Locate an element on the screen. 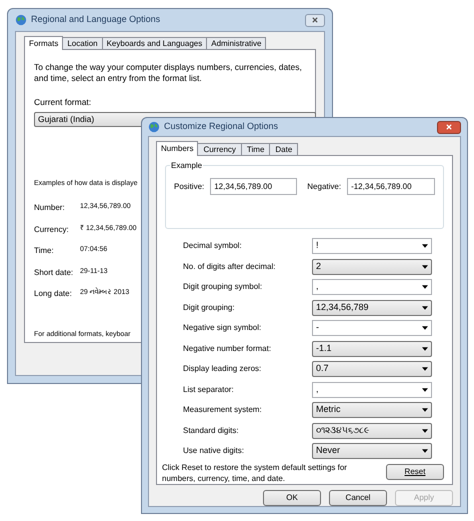 The width and height of the screenshot is (474, 521). example-label: Time: is located at coordinates (44, 251).